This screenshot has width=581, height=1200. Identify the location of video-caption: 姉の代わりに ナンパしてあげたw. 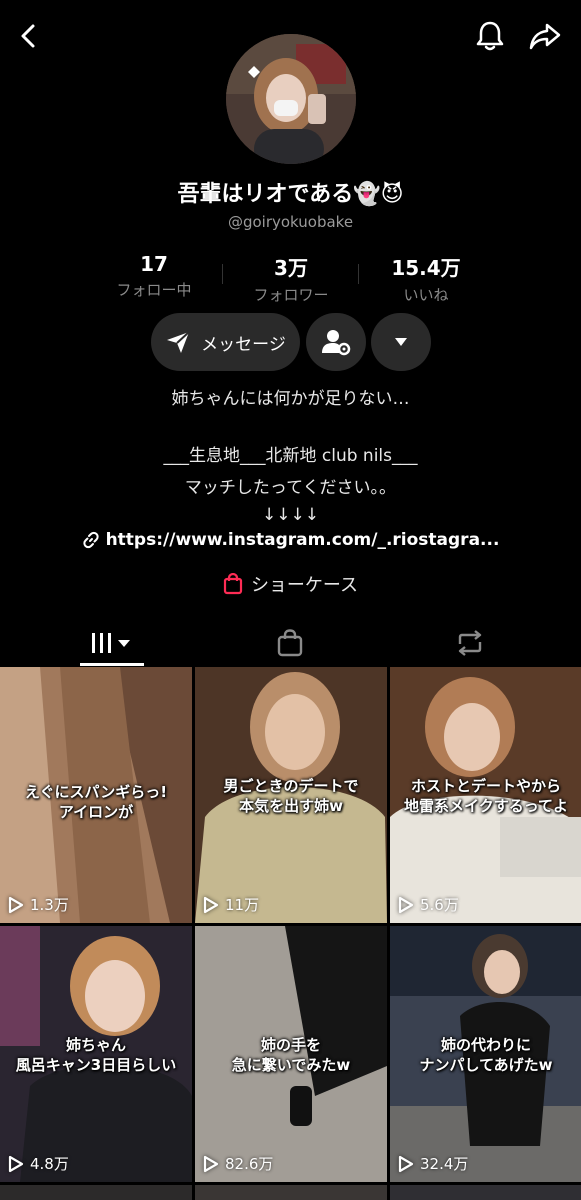
(486, 1055).